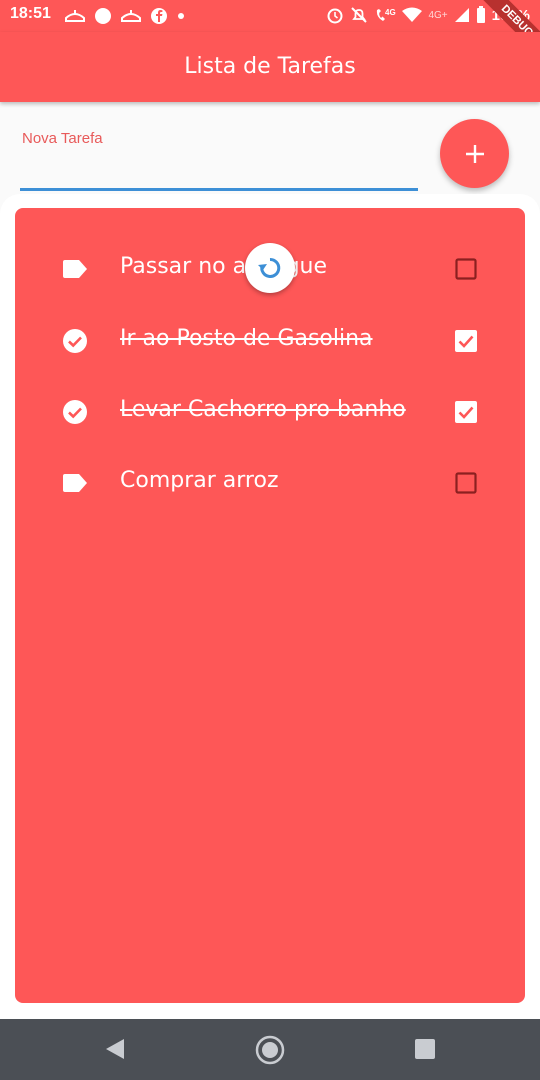 The height and width of the screenshot is (1080, 540). What do you see at coordinates (461, 15) in the screenshot?
I see `signal-icon` at bounding box center [461, 15].